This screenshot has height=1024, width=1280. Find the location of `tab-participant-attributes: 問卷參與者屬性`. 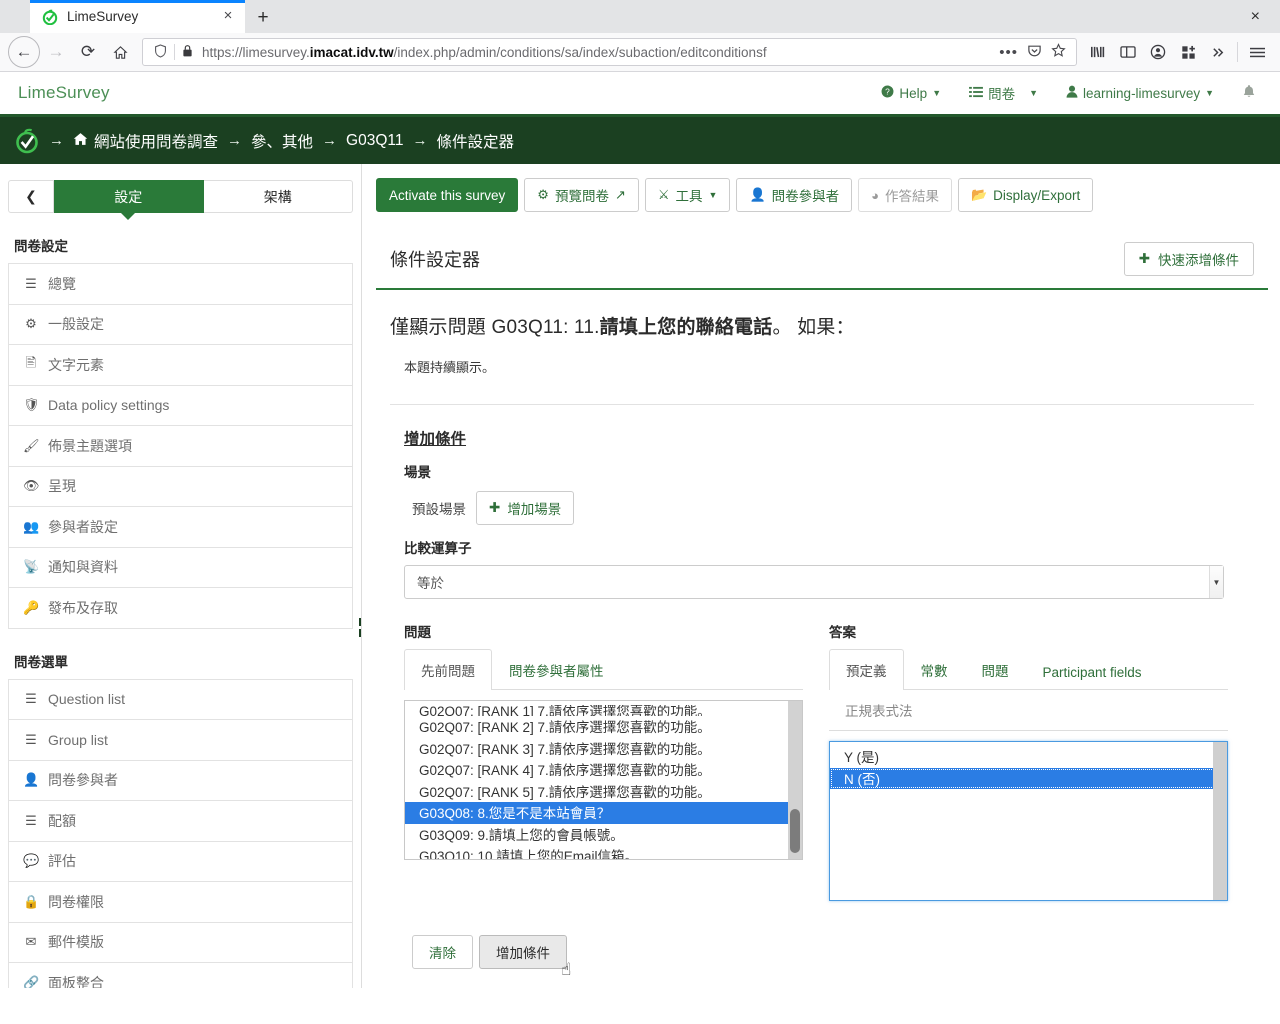

tab-participant-attributes: 問卷參與者屬性 is located at coordinates (556, 669).